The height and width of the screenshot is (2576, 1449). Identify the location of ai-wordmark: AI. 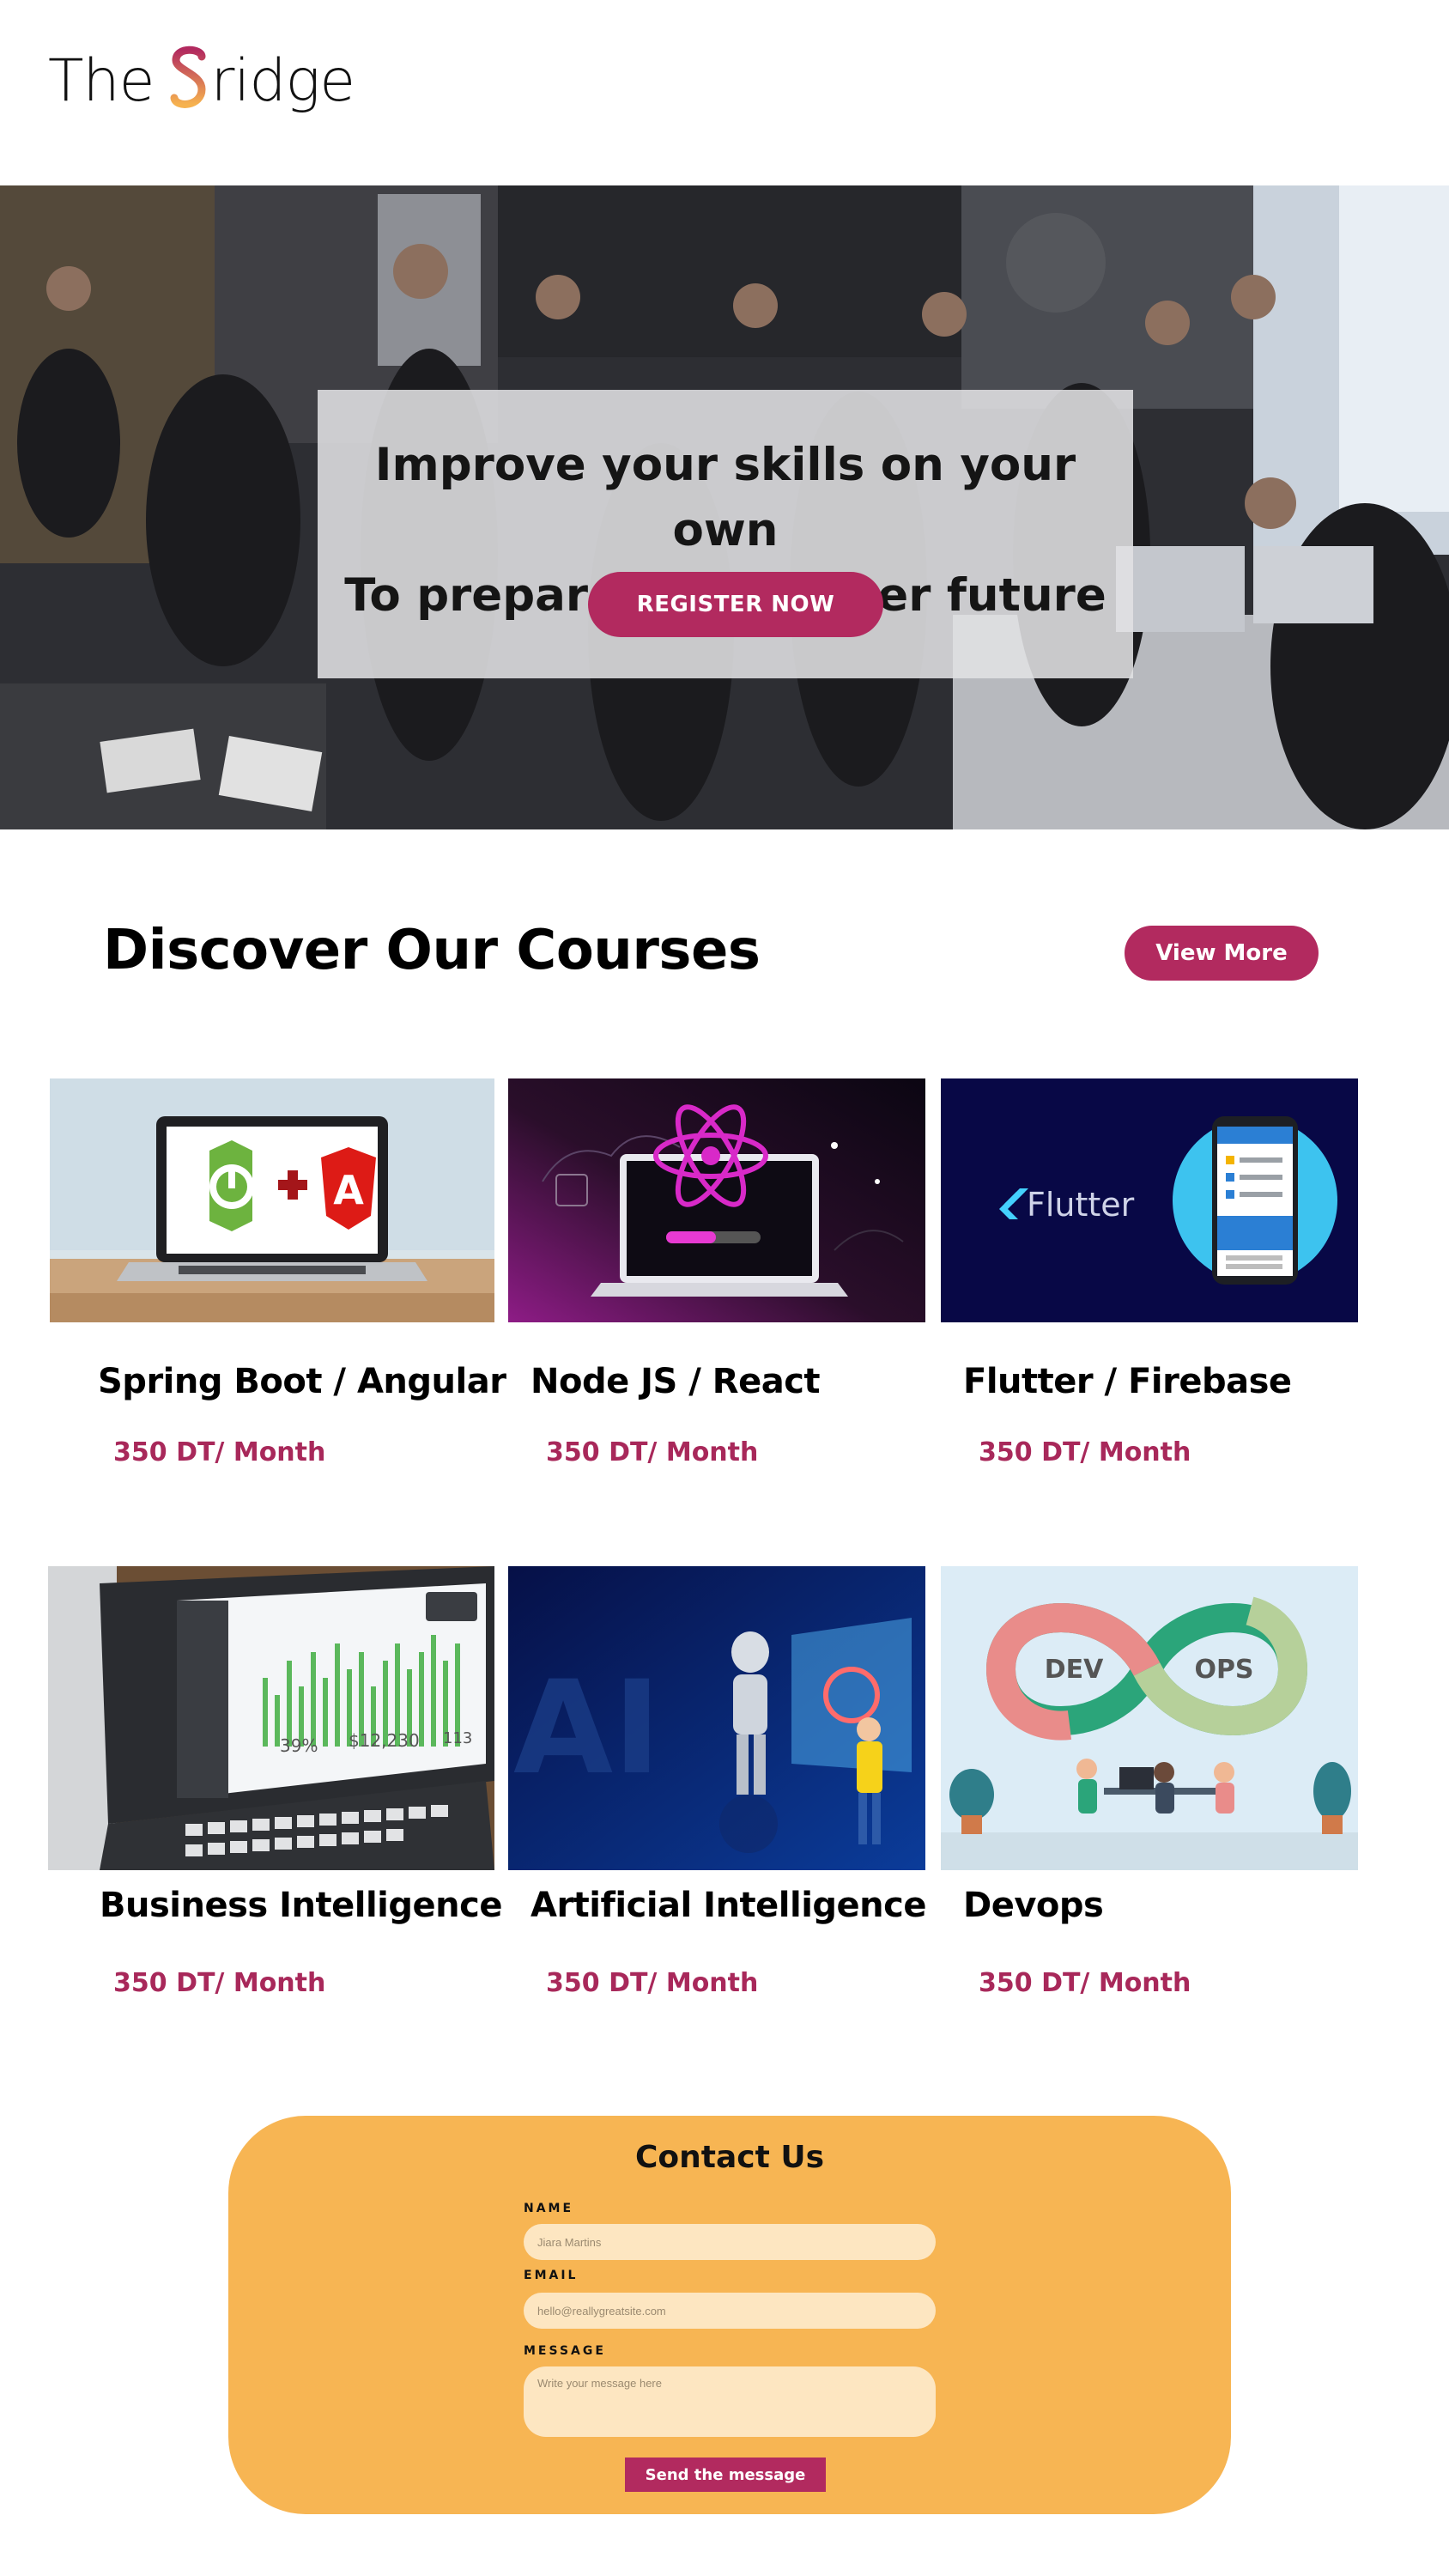
(587, 1729).